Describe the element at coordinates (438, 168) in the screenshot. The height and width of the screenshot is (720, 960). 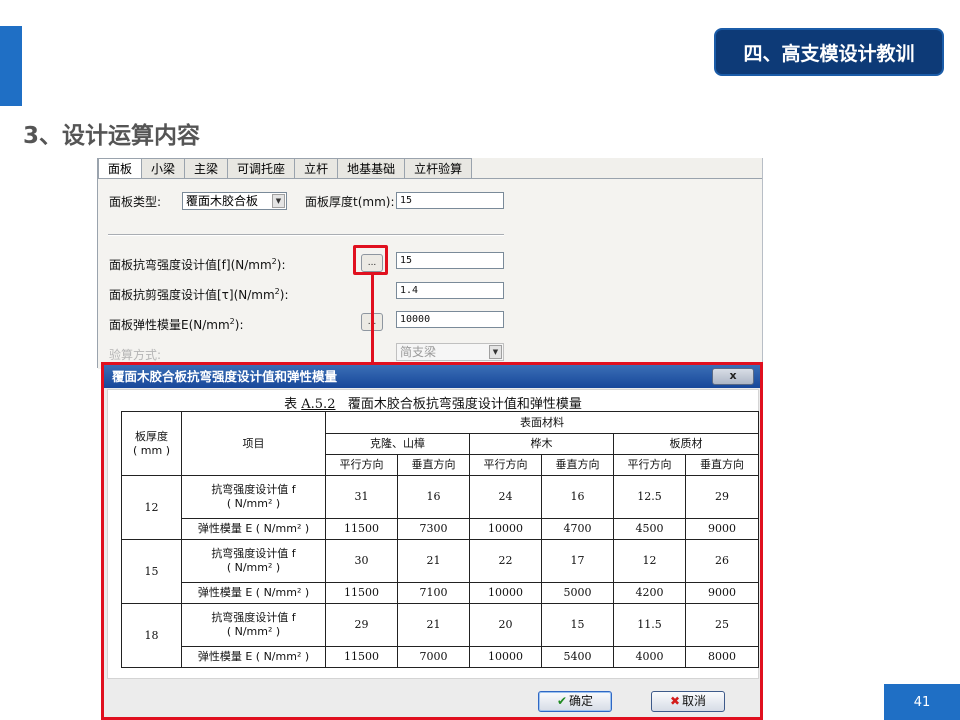
I see `tab-pole-check: 立杆验算` at that location.